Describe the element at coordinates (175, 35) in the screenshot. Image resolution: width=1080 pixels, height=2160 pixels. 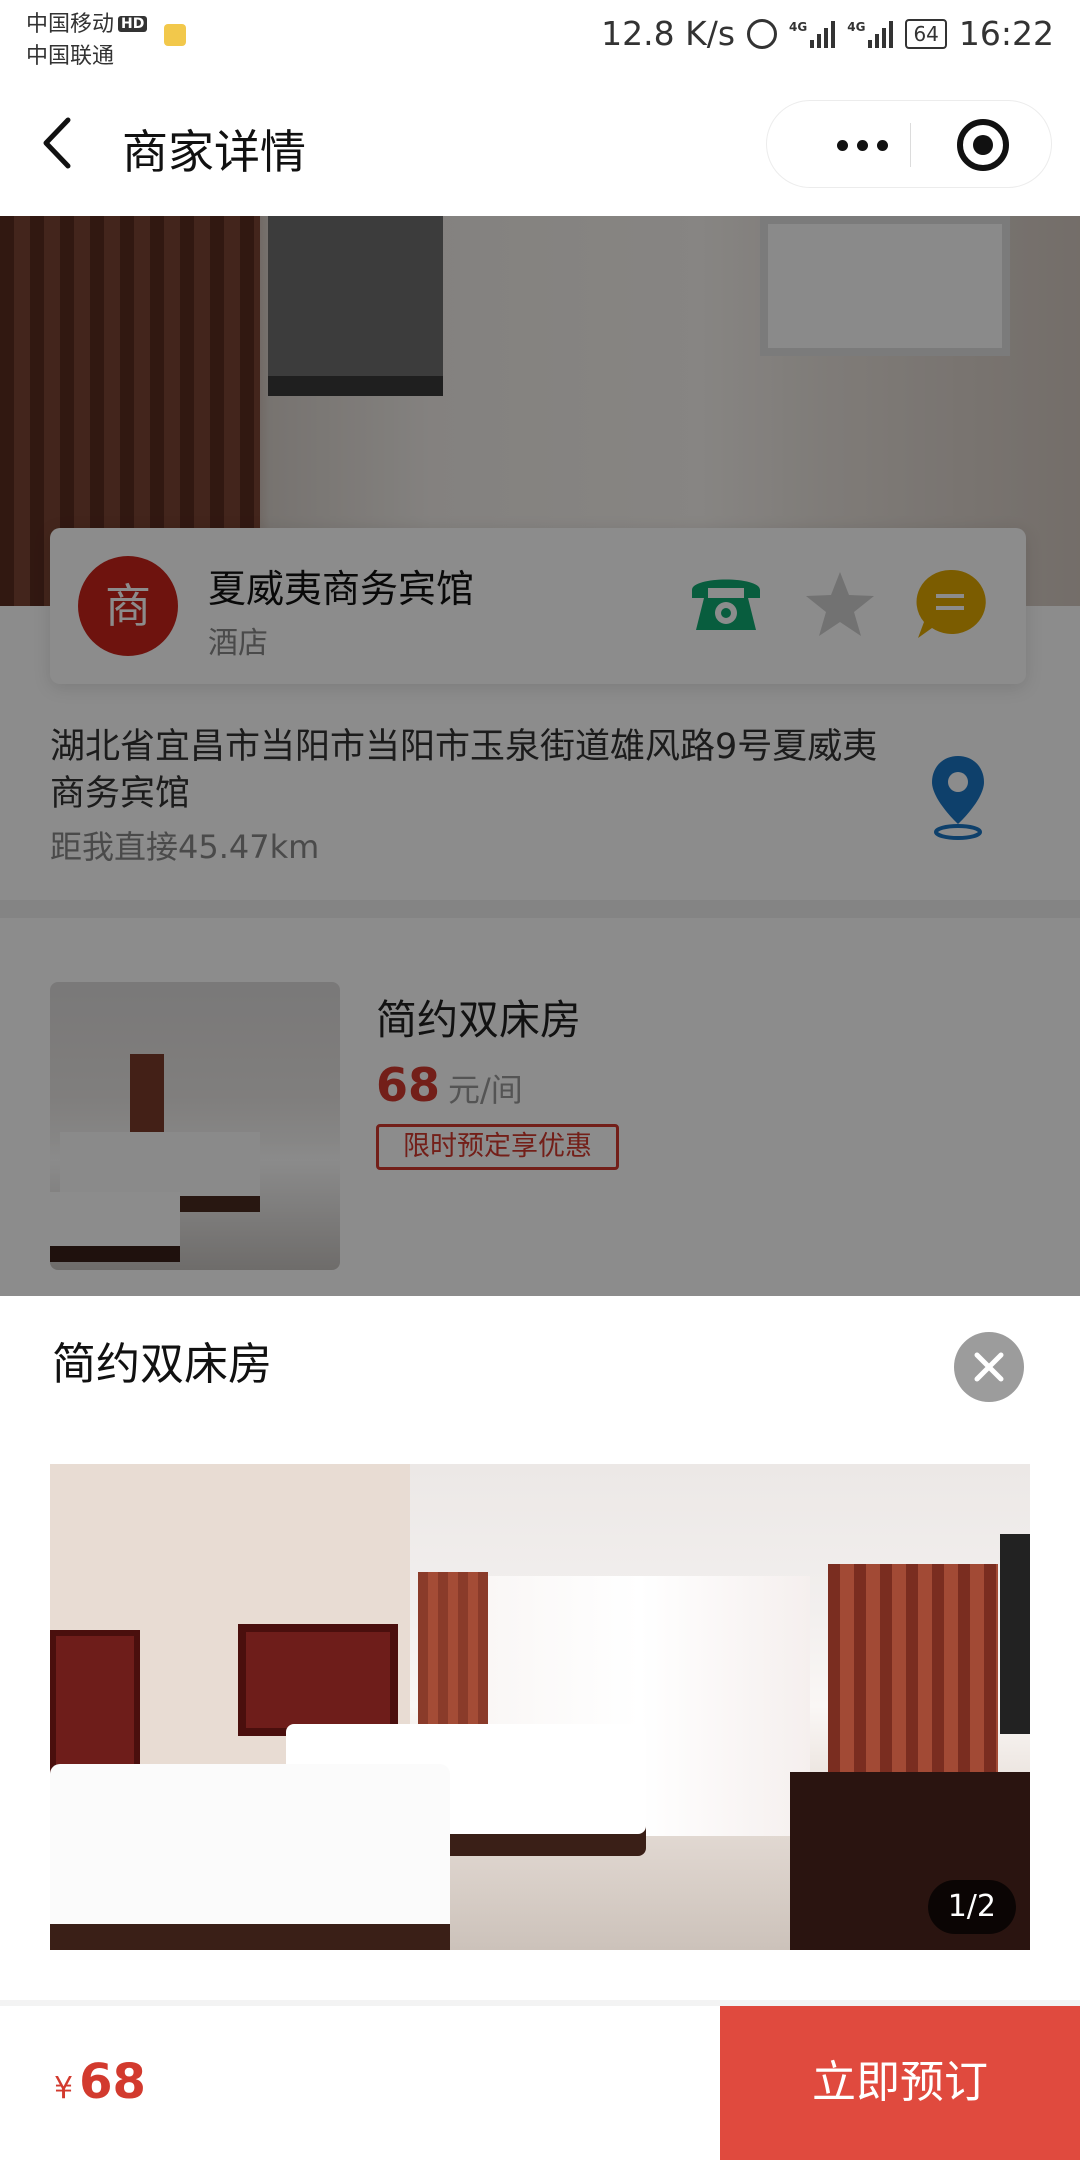
I see `notification-app-icon` at that location.